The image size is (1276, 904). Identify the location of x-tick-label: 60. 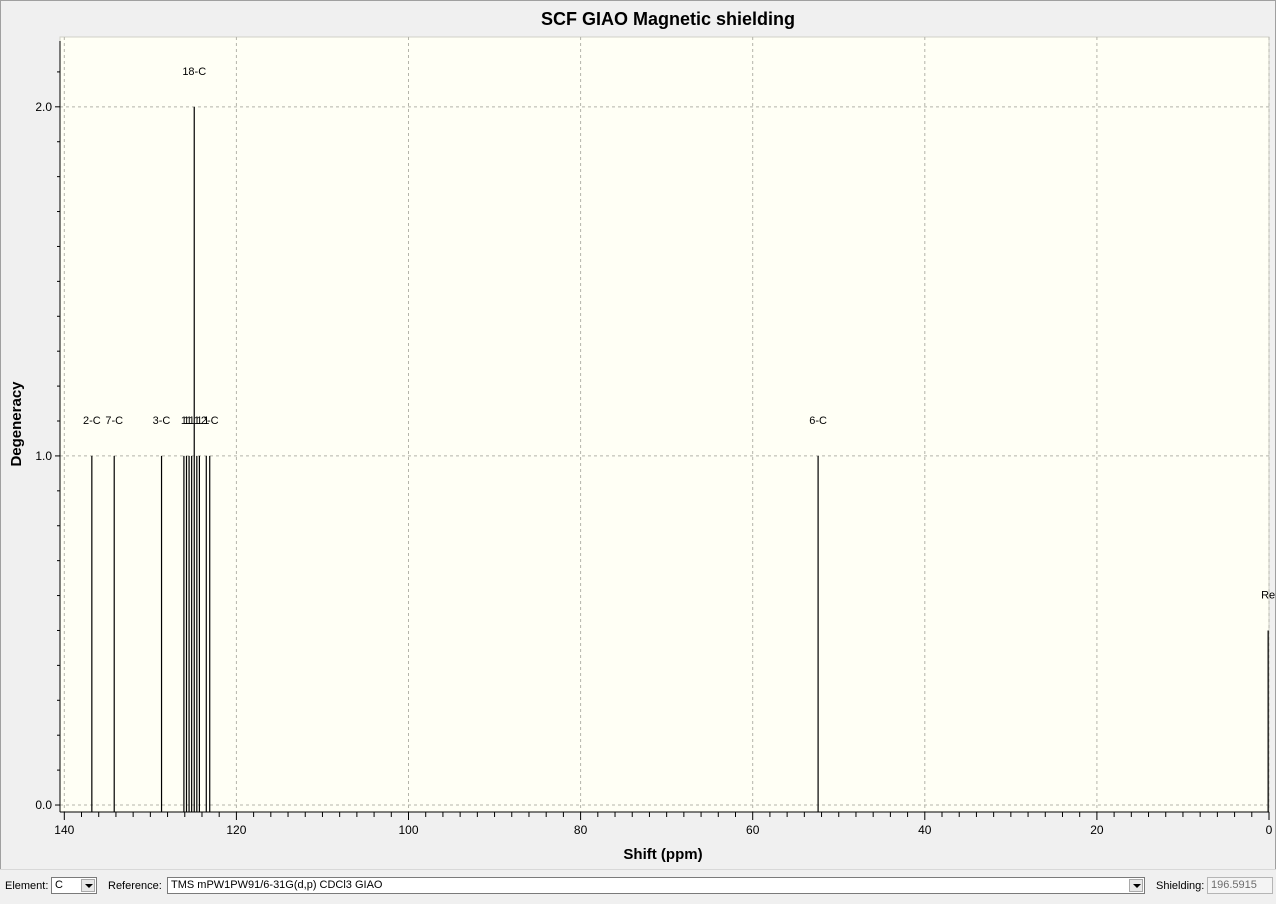
(753, 830).